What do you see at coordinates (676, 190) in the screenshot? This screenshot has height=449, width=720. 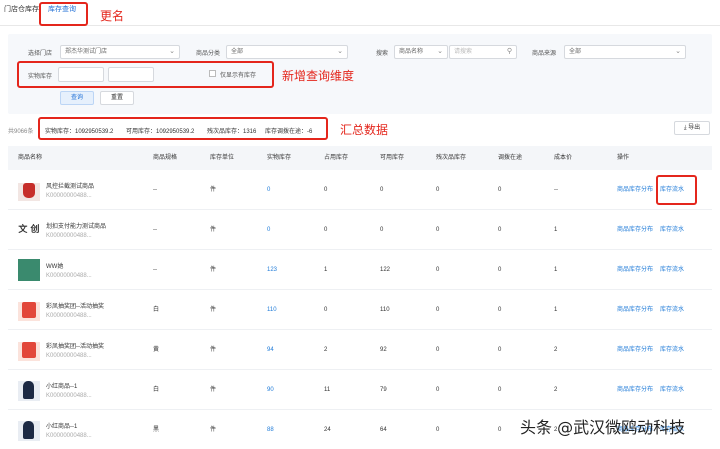 I see `annotation-box-flow` at bounding box center [676, 190].